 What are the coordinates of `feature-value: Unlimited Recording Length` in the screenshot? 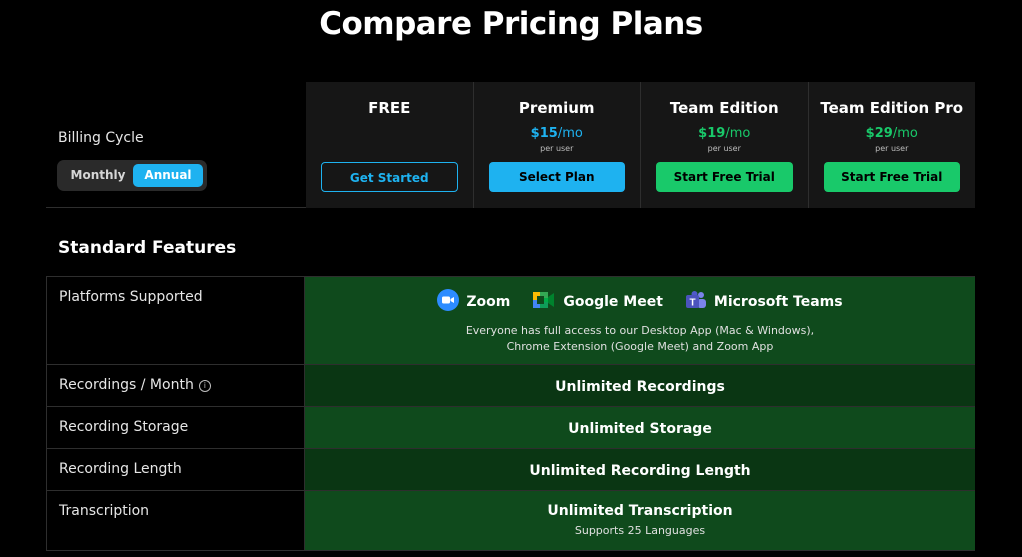 It's located at (640, 469).